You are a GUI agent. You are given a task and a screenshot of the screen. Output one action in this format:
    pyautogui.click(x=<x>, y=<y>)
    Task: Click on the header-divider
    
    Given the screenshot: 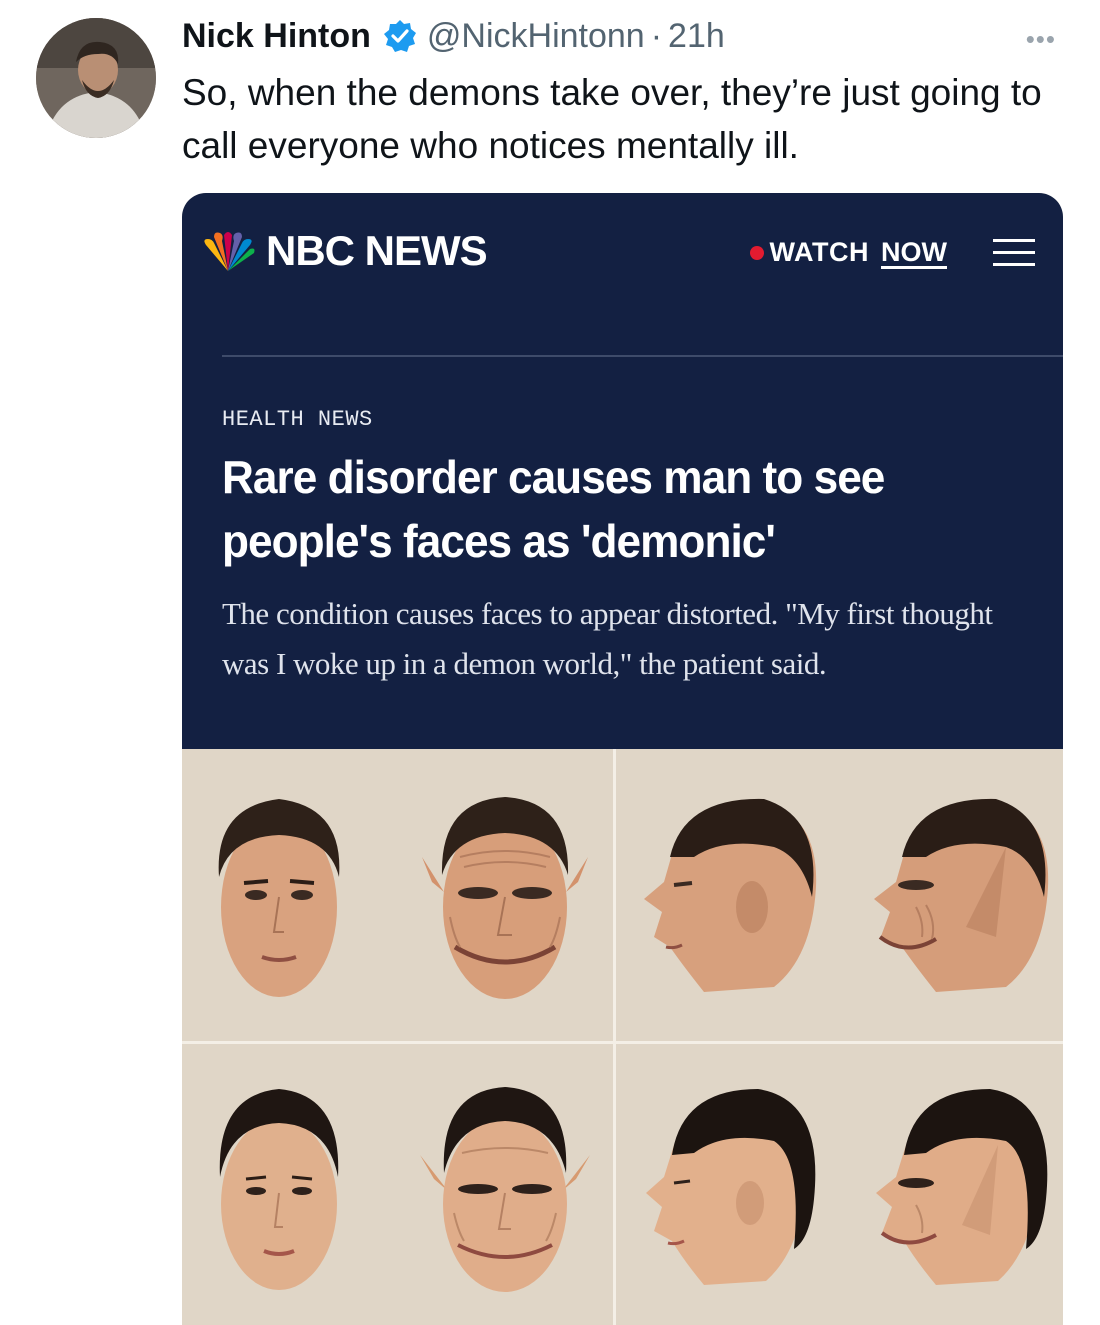 What is the action you would take?
    pyautogui.click(x=642, y=356)
    